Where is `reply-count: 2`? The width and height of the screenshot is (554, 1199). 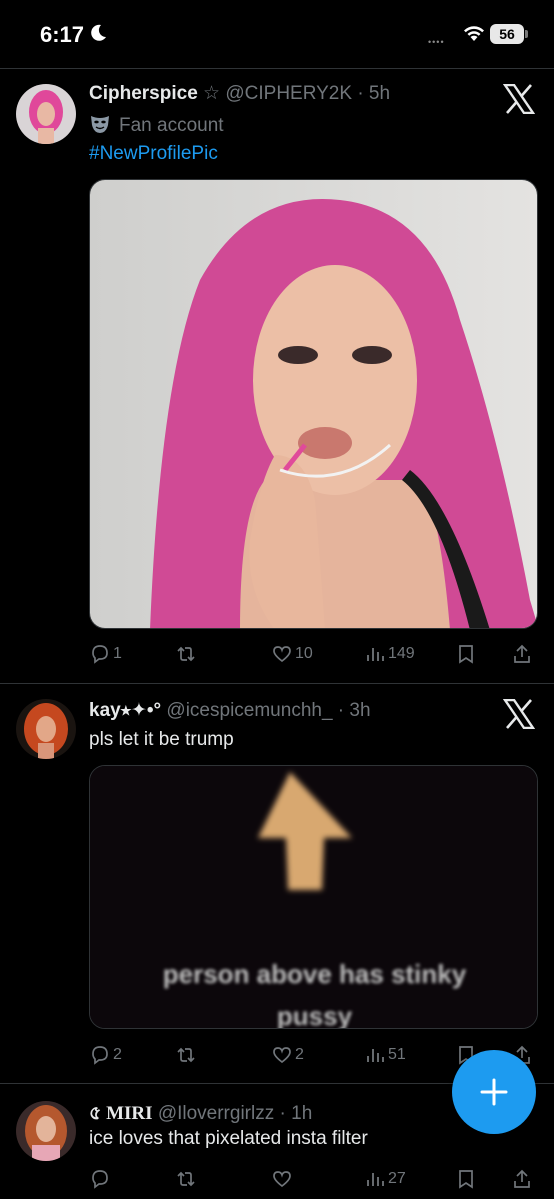 reply-count: 2 is located at coordinates (117, 1054).